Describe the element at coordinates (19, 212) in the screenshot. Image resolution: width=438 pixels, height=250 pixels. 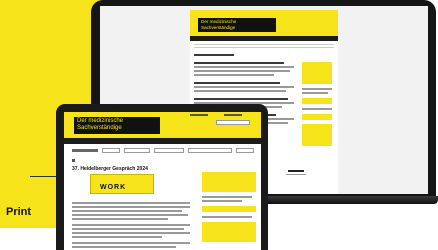
I see `print-label: Print` at that location.